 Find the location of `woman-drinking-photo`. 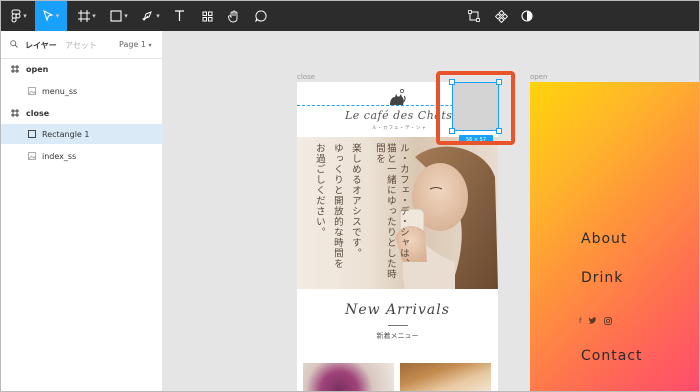

woman-drinking-photo is located at coordinates (446, 217).